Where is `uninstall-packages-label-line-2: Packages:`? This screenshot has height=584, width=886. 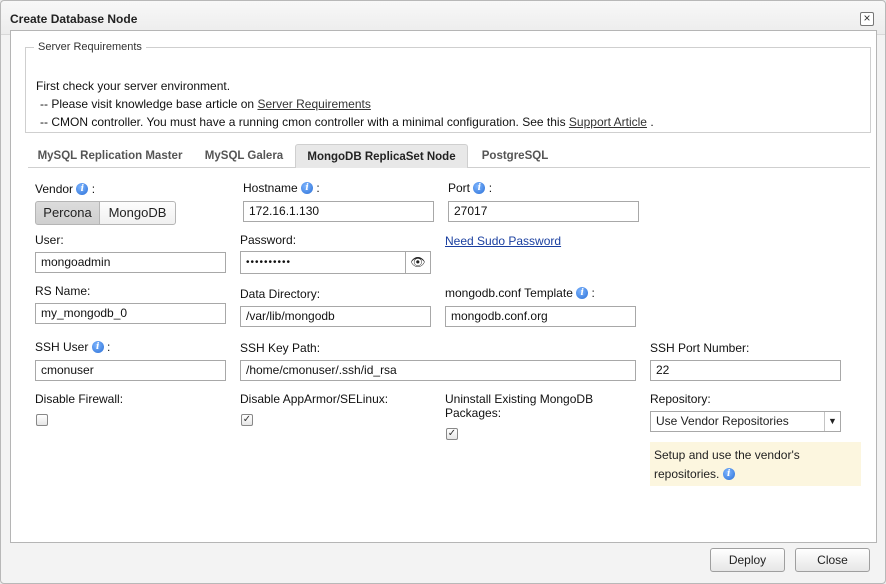 uninstall-packages-label-line-2: Packages: is located at coordinates (473, 413).